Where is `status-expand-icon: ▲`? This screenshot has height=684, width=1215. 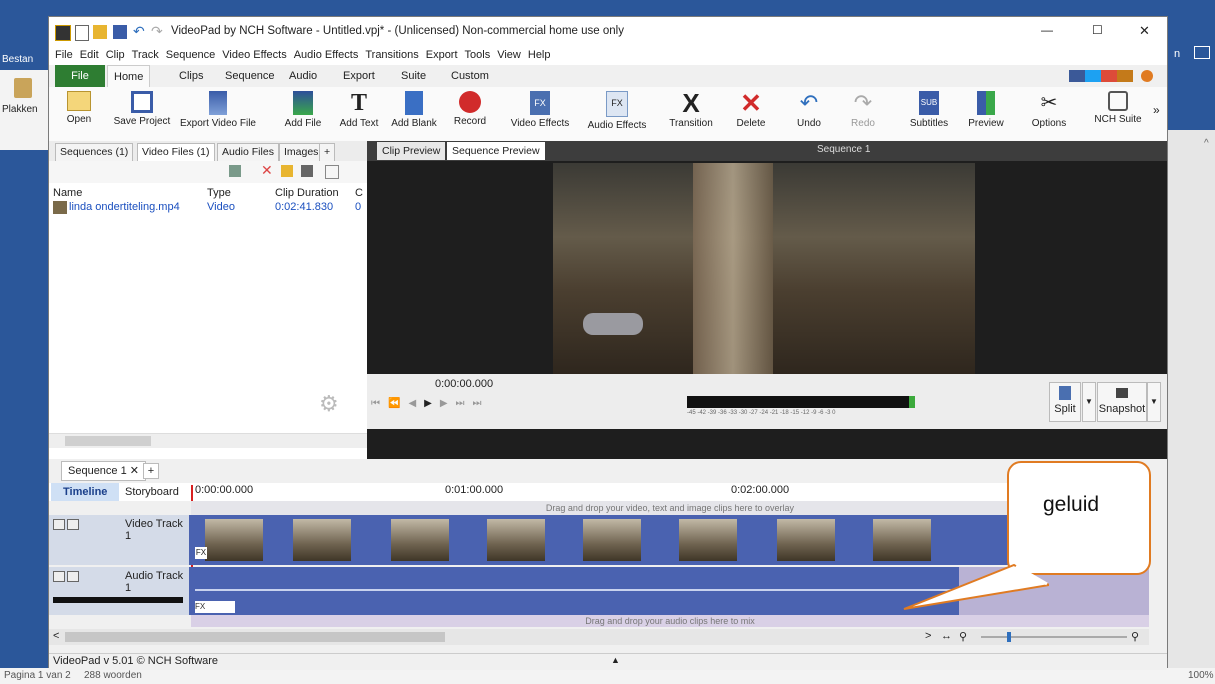
status-expand-icon: ▲ is located at coordinates (615, 660).